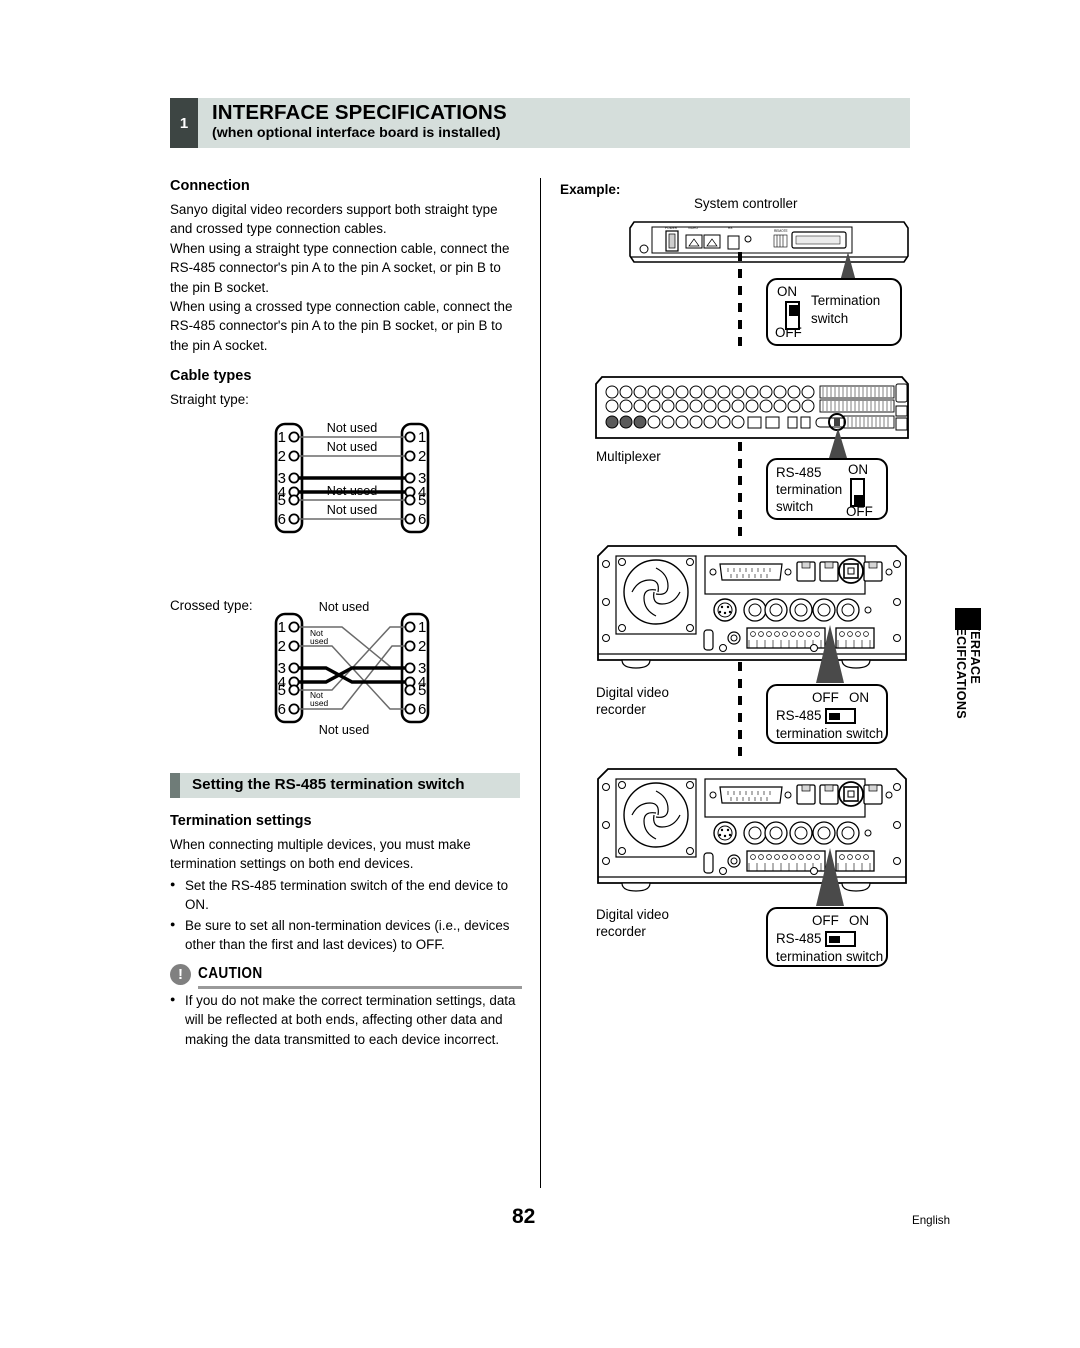 This screenshot has height=1348, width=1080. Describe the element at coordinates (846, 300) in the screenshot. I see `callout-label-line1: Termination` at that location.